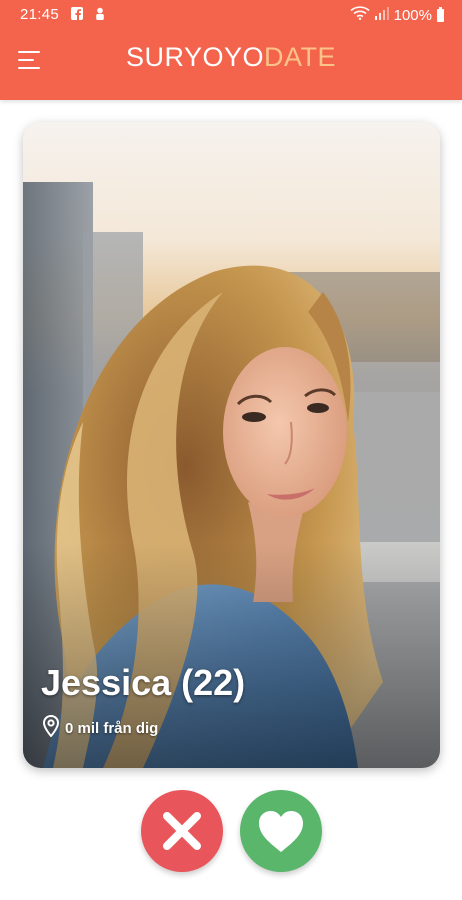 The image size is (462, 900). I want to click on like-button, so click(281, 831).